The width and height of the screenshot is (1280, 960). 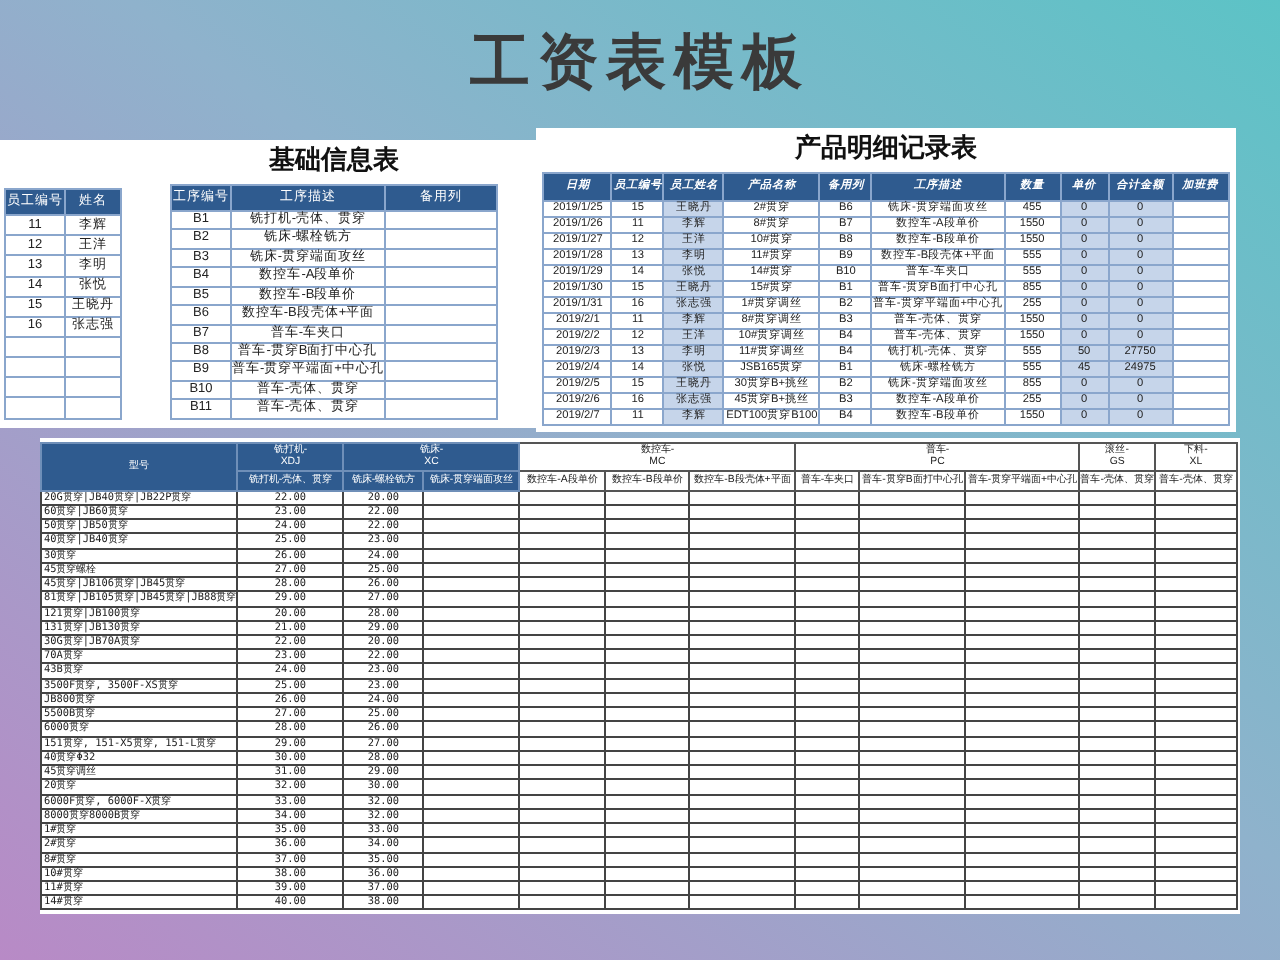 What do you see at coordinates (333, 160) in the screenshot?
I see `table-title: 基础信息表` at bounding box center [333, 160].